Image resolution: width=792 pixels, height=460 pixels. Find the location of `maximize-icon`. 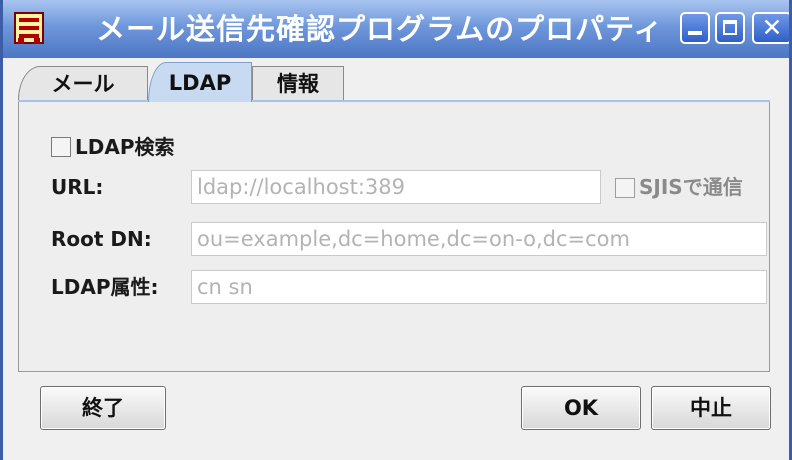

maximize-icon is located at coordinates (730, 27).